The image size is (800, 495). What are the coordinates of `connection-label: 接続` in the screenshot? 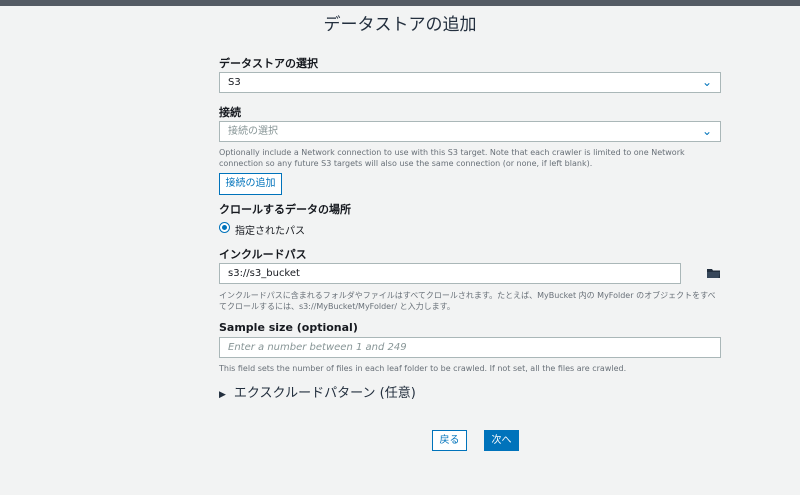 It's located at (230, 112).